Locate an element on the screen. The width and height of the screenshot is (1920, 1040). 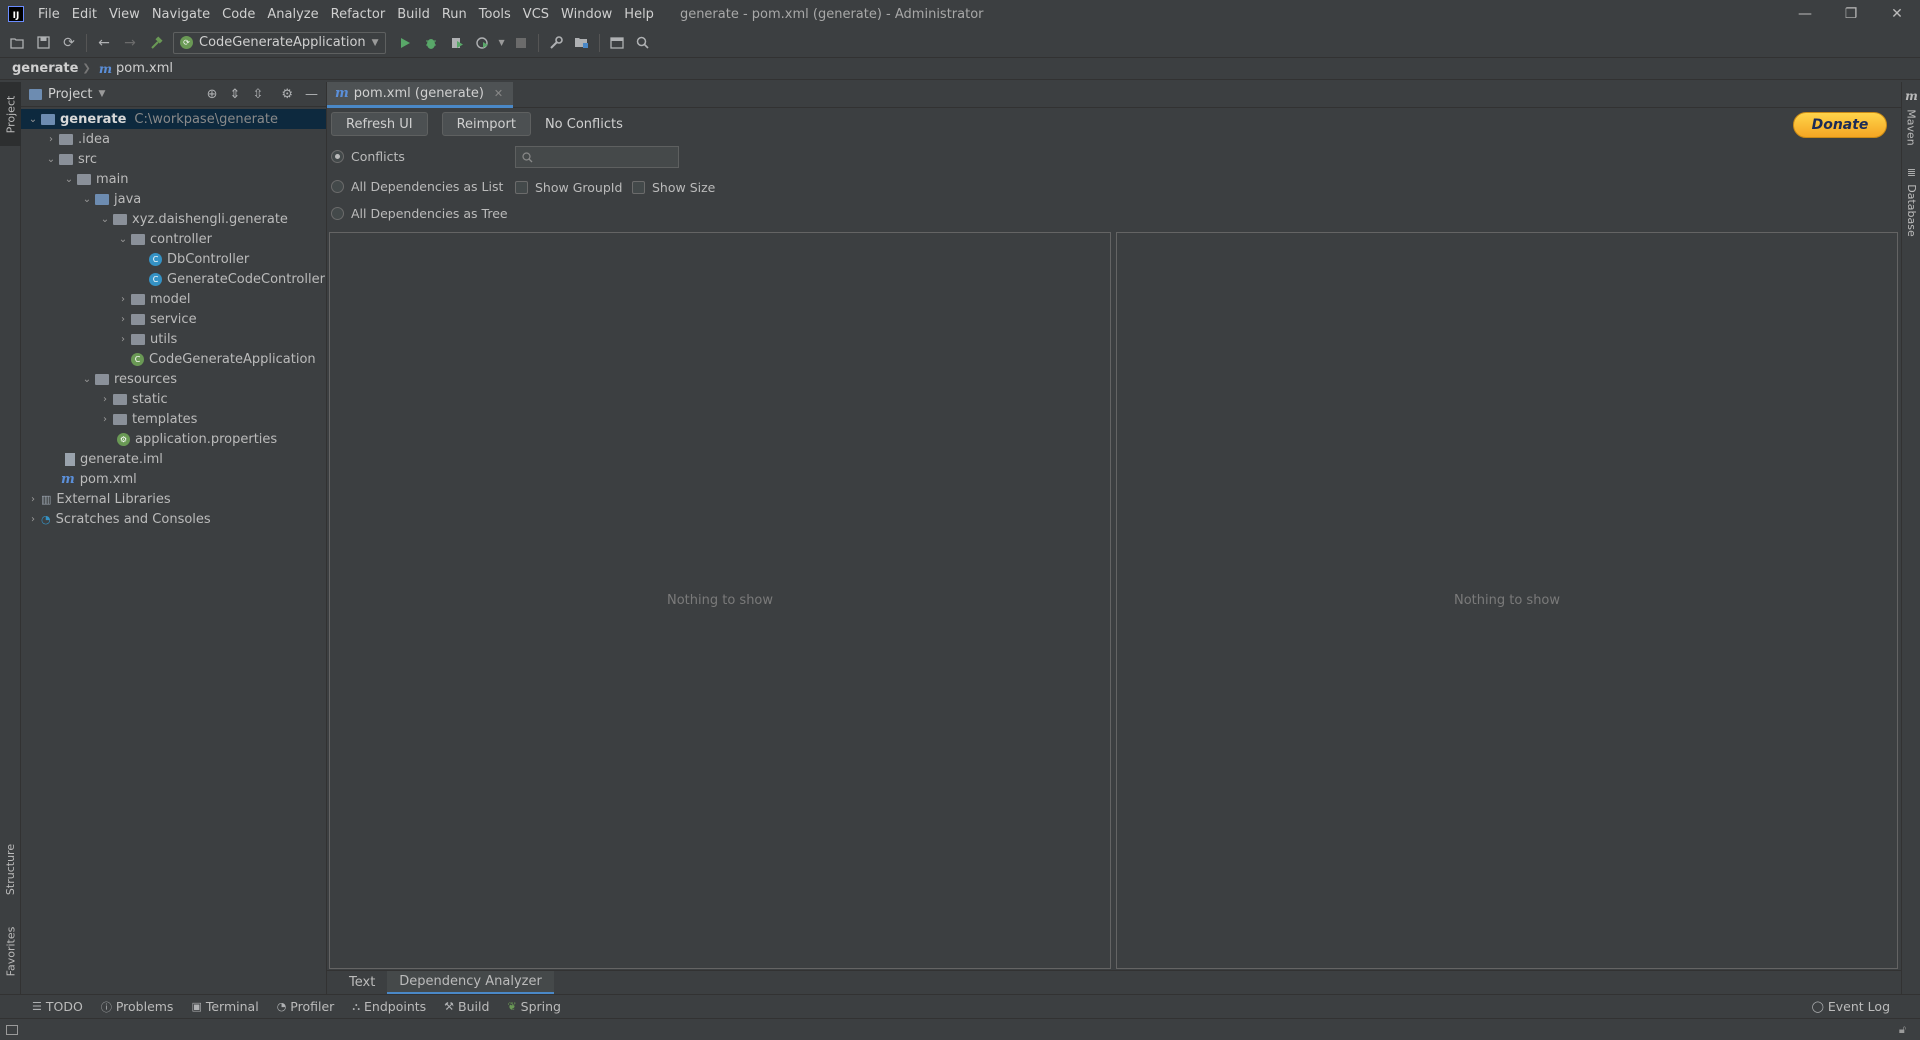
todo-tool-button: ☰ TODO is located at coordinates (57, 1006).